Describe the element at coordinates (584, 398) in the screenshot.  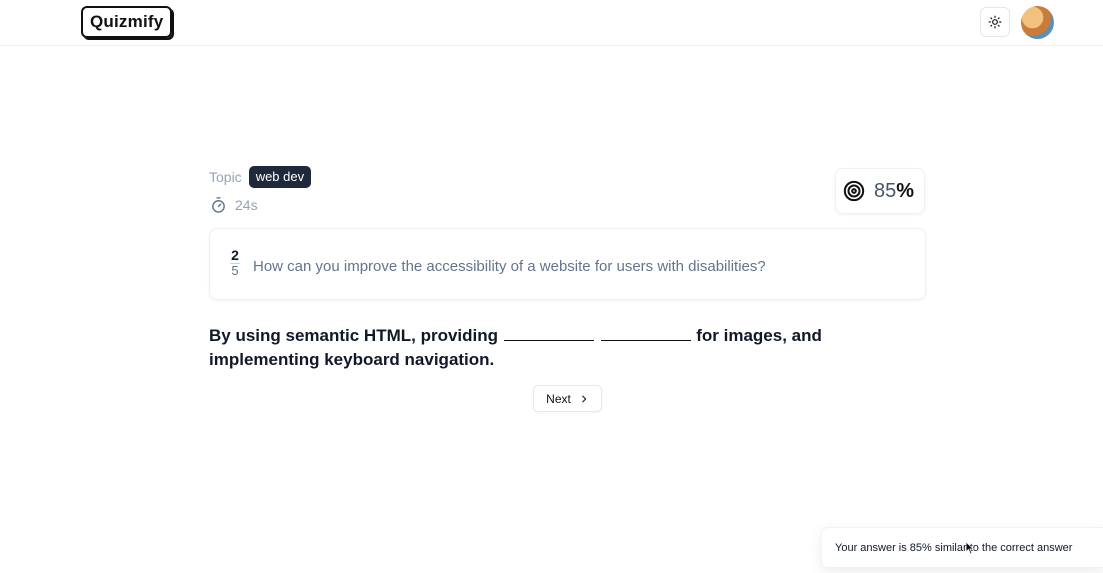
I see `chevron-right-icon` at that location.